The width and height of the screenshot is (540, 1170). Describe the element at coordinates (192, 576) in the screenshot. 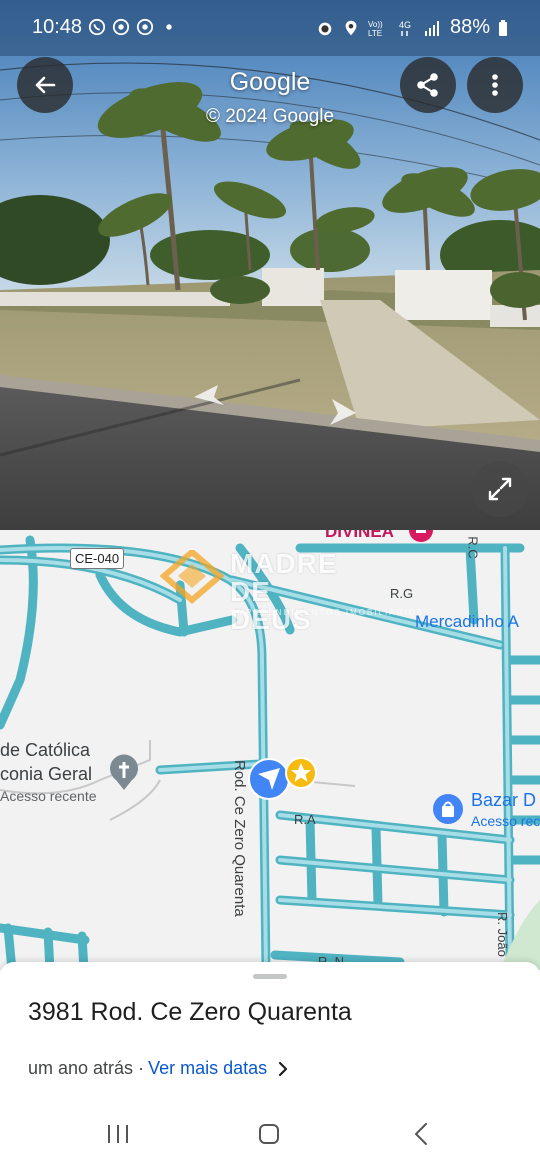

I see `watermark-logo-icon` at that location.